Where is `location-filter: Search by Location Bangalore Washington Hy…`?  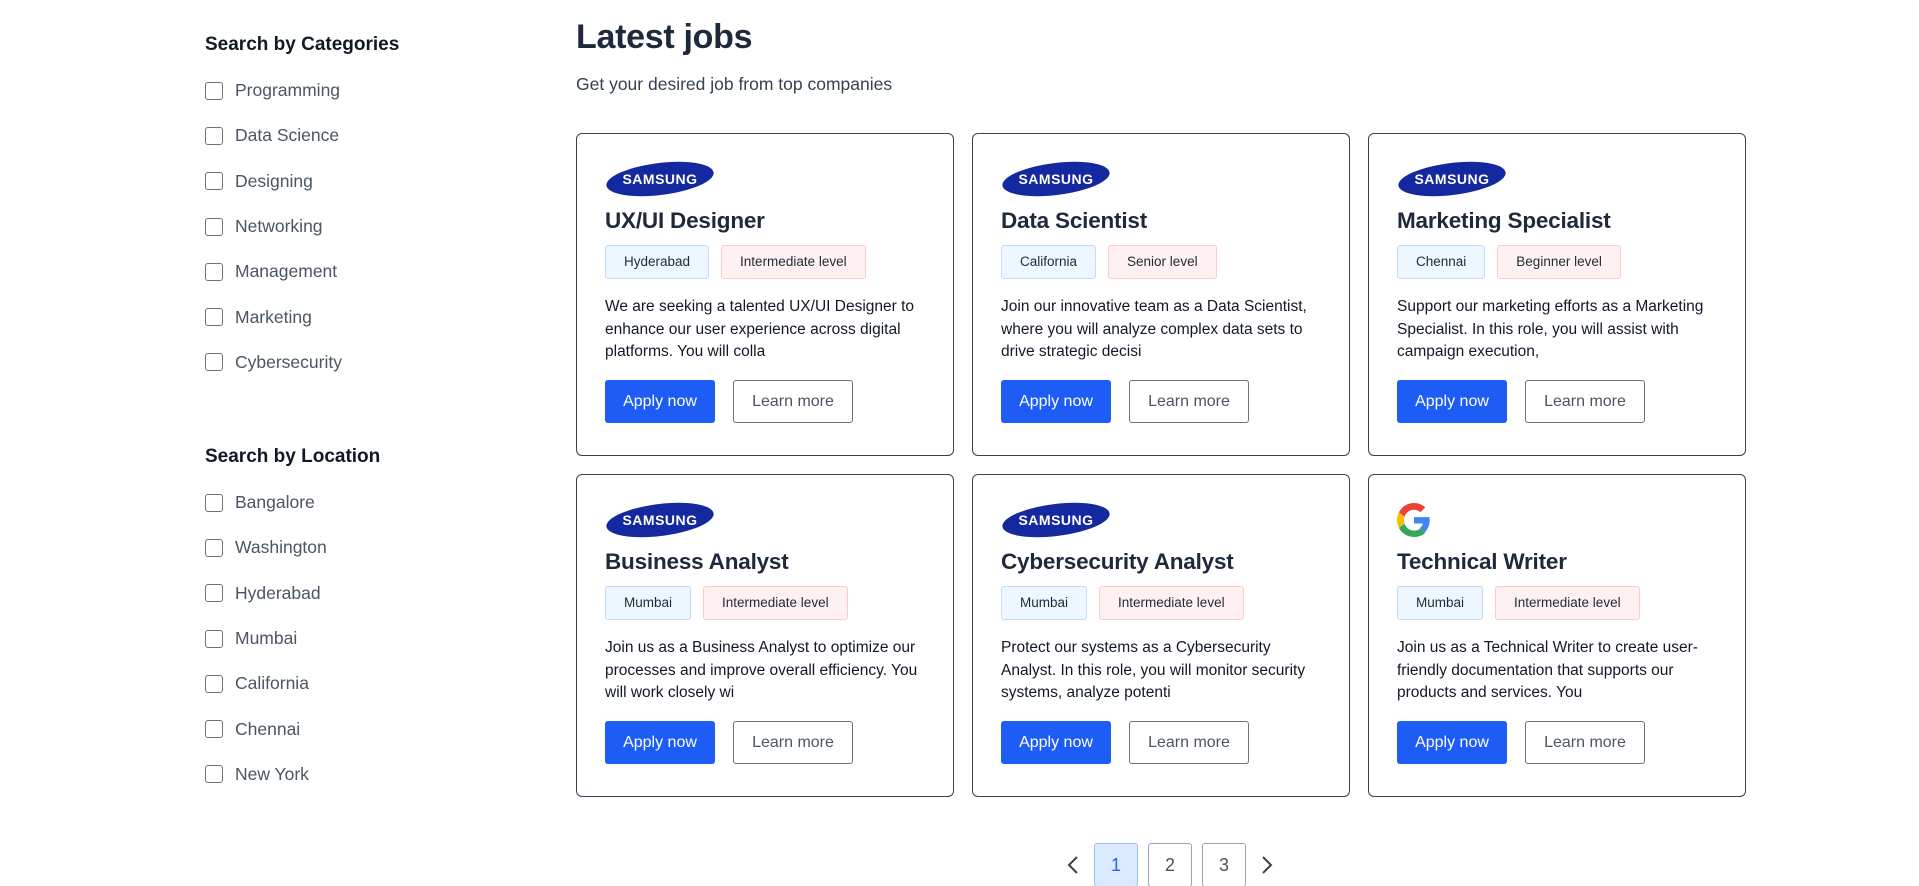
location-filter: Search by Location Bangalore Washington Hy… is located at coordinates (292, 615).